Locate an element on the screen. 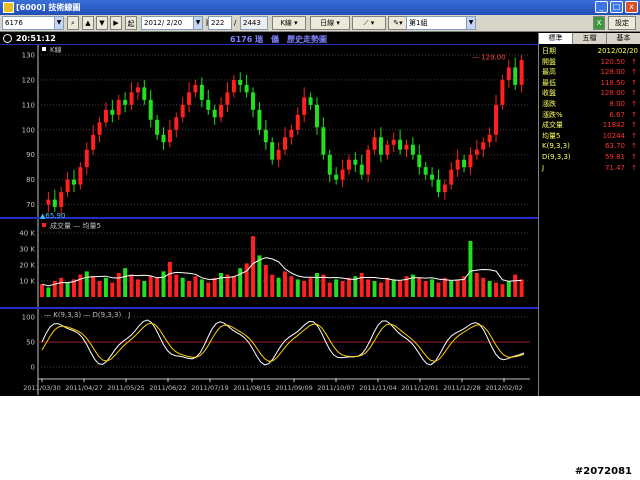  x-tick-label: 2011/06/22 is located at coordinates (167, 388).